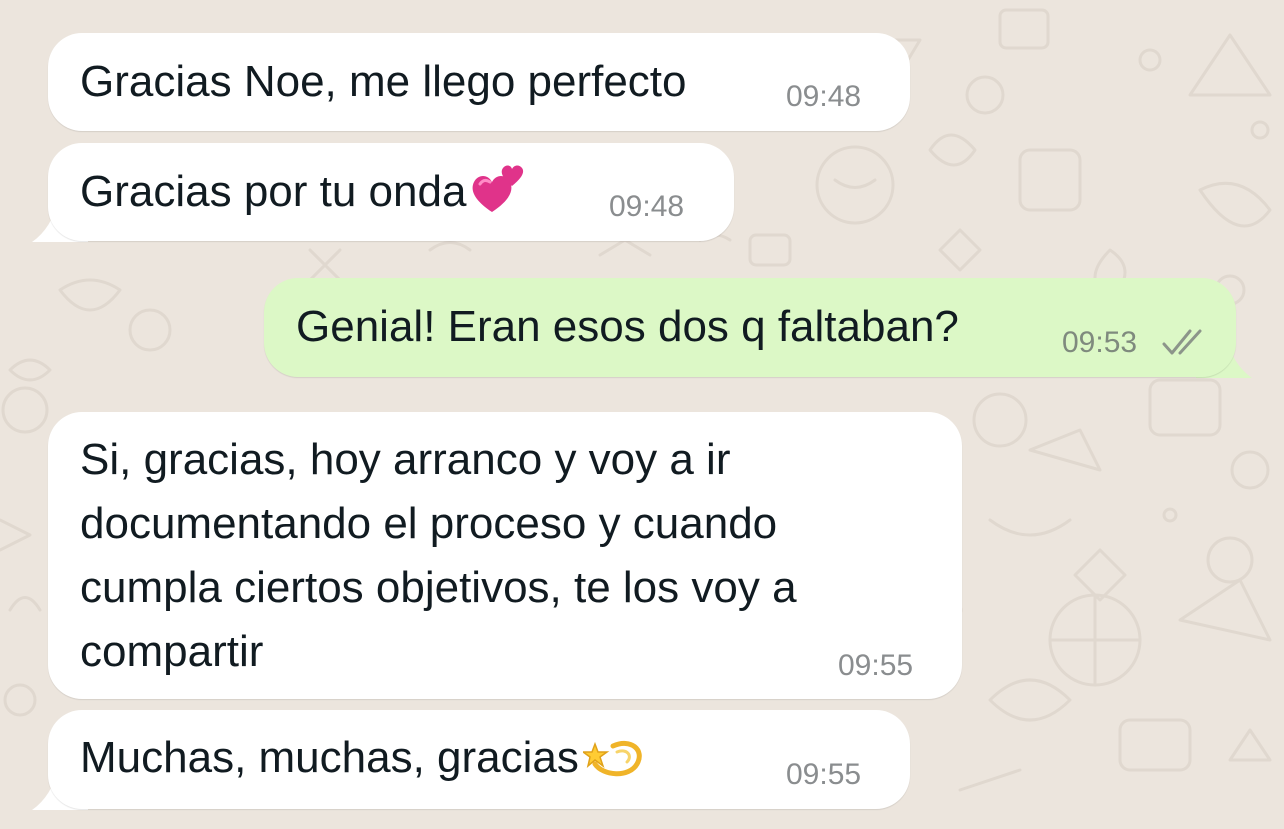 The width and height of the screenshot is (1284, 829). What do you see at coordinates (329, 757) in the screenshot?
I see `message-text-content: Muchas, muchas, gracias` at bounding box center [329, 757].